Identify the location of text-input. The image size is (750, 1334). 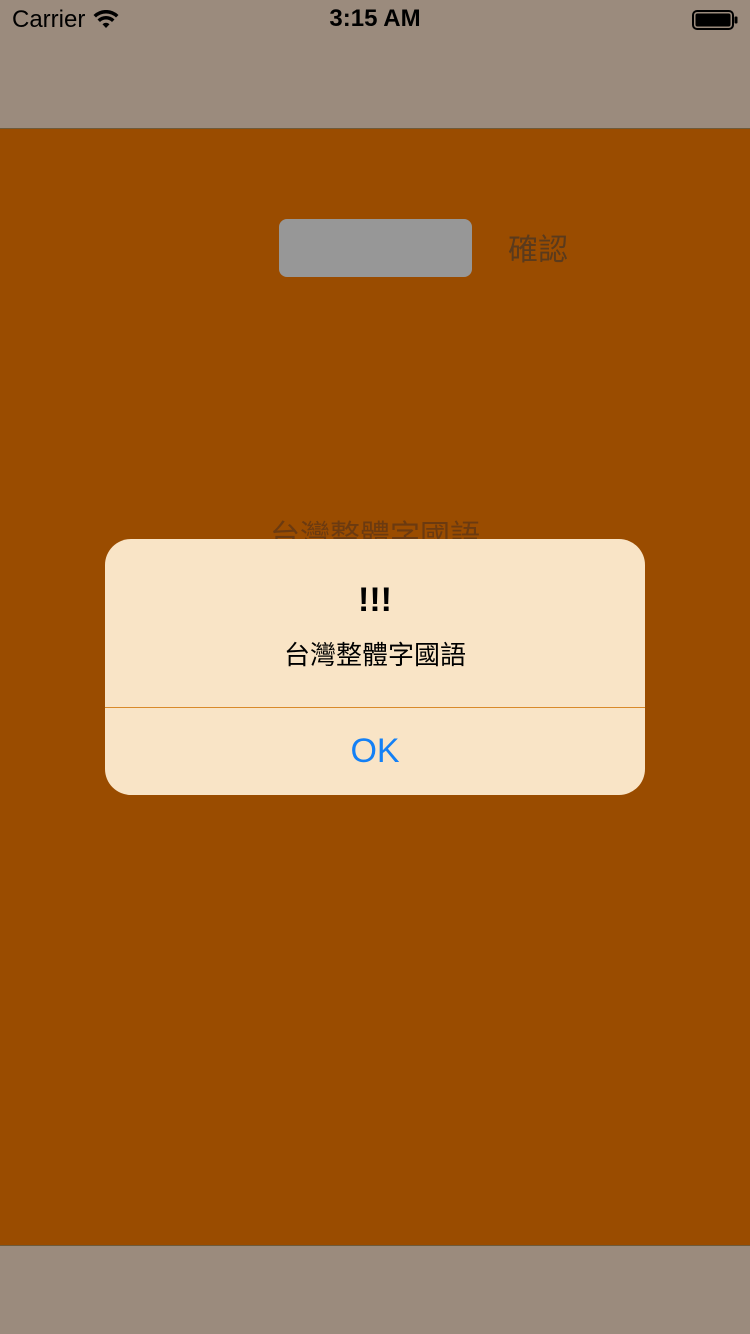
(375, 248).